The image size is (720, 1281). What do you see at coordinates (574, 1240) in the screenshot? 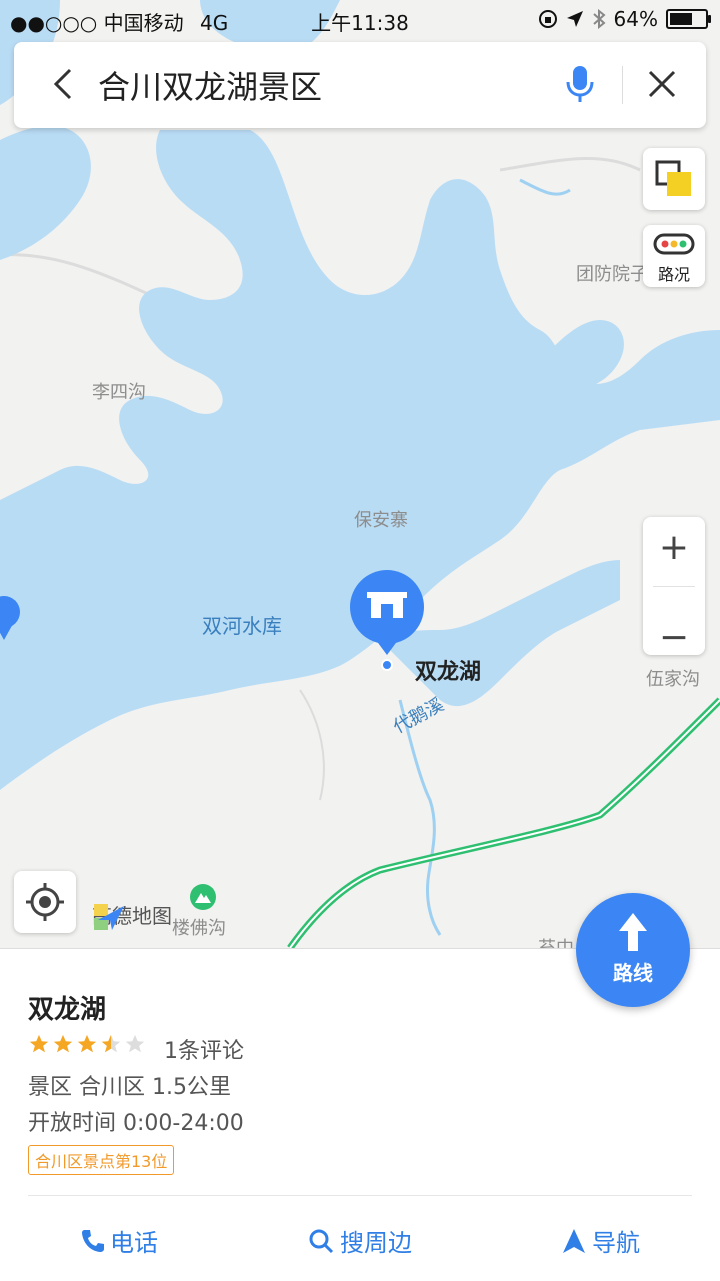
I see `navigation-arrow-icon` at bounding box center [574, 1240].